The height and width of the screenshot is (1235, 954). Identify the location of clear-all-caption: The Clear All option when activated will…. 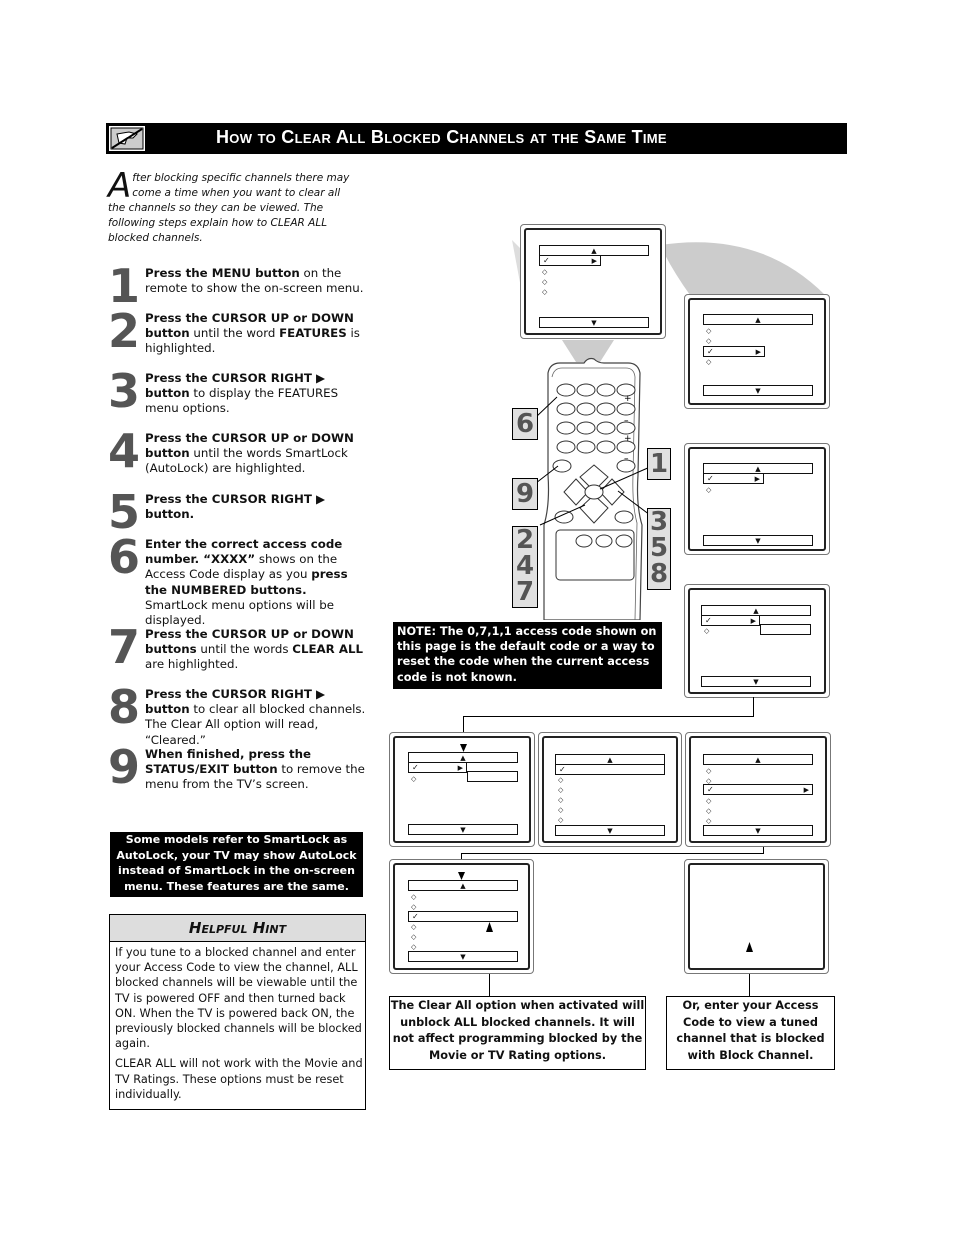
(517, 1033).